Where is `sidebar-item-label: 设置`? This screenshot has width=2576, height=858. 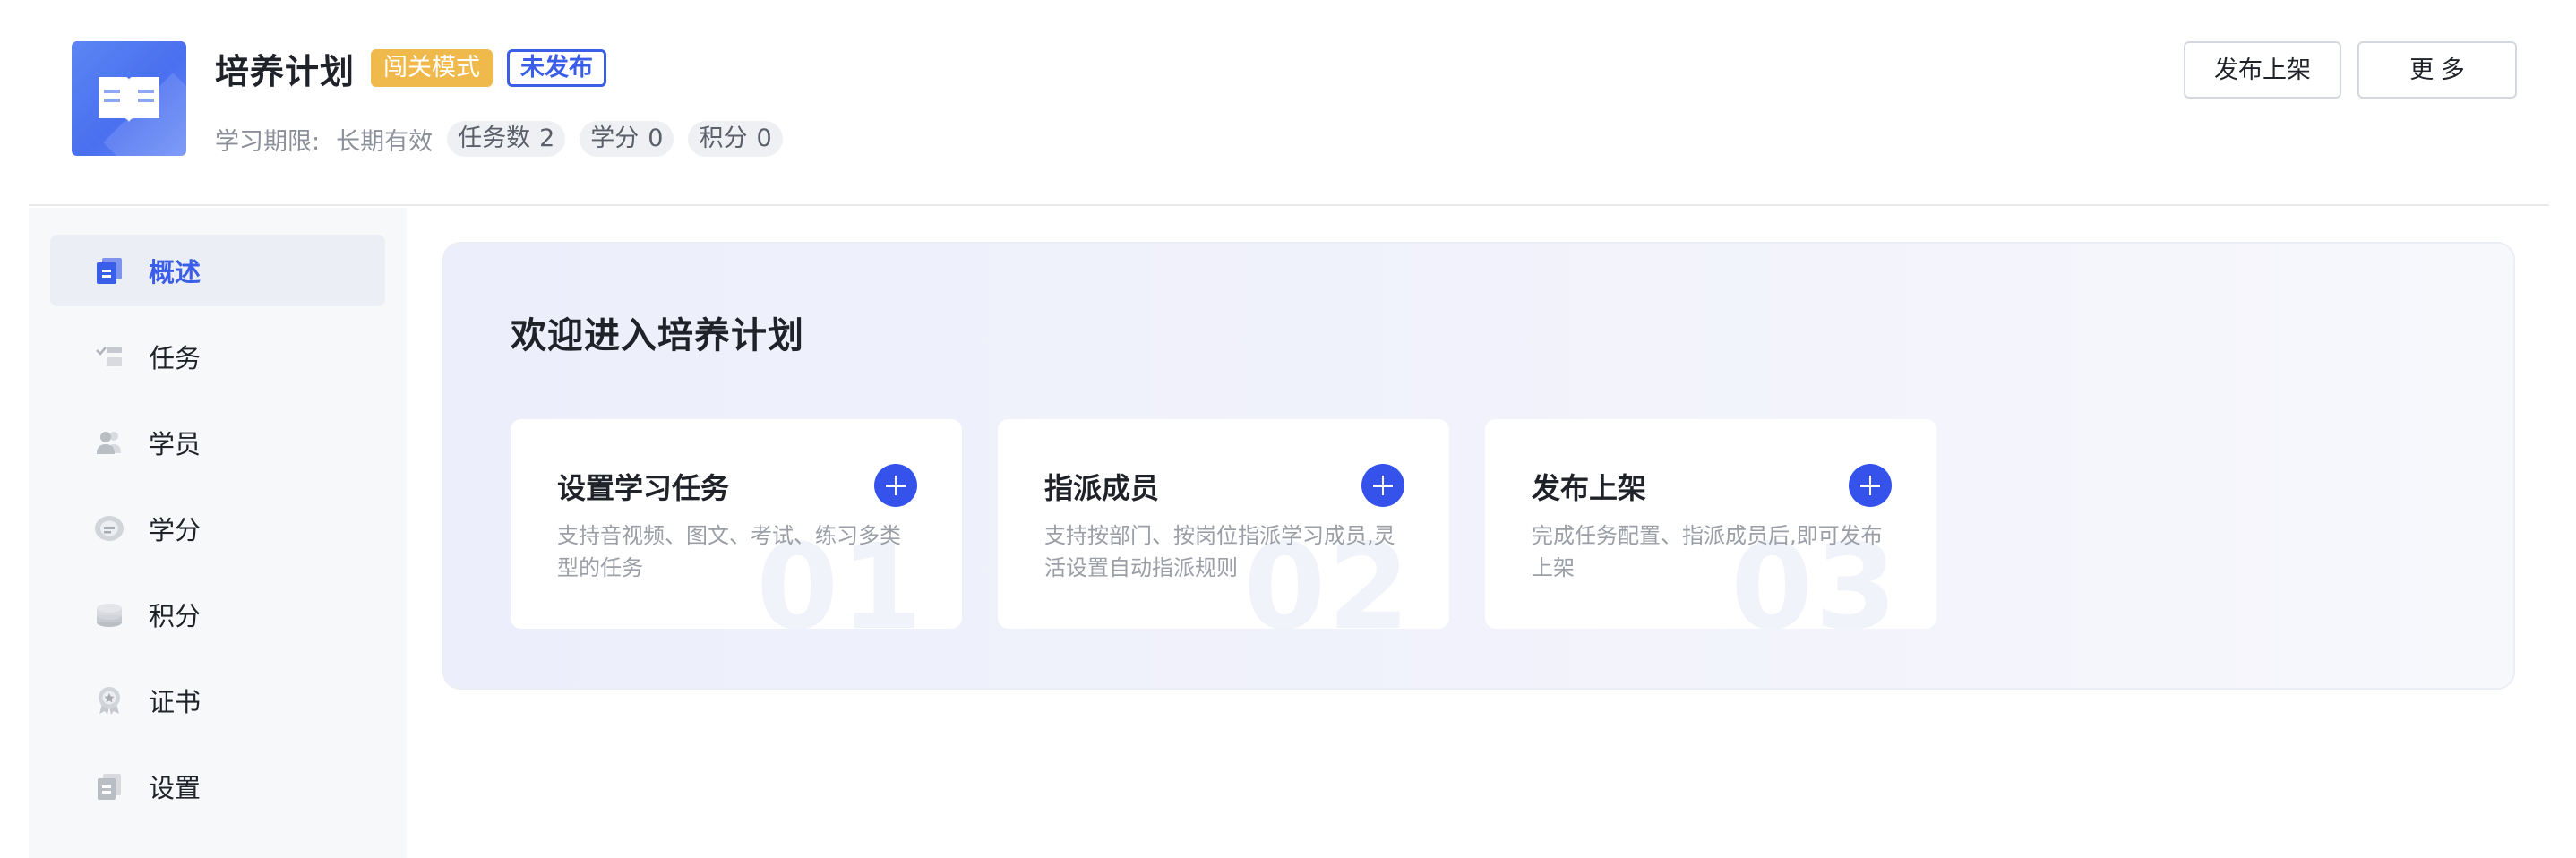
sidebar-item-label: 设置 is located at coordinates (175, 788).